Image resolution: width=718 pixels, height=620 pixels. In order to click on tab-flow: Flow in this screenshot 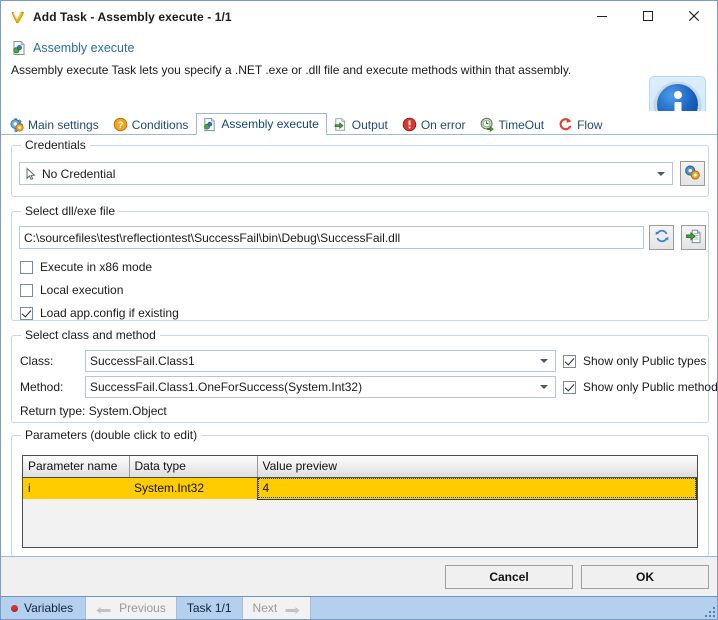, I will do `click(581, 124)`.